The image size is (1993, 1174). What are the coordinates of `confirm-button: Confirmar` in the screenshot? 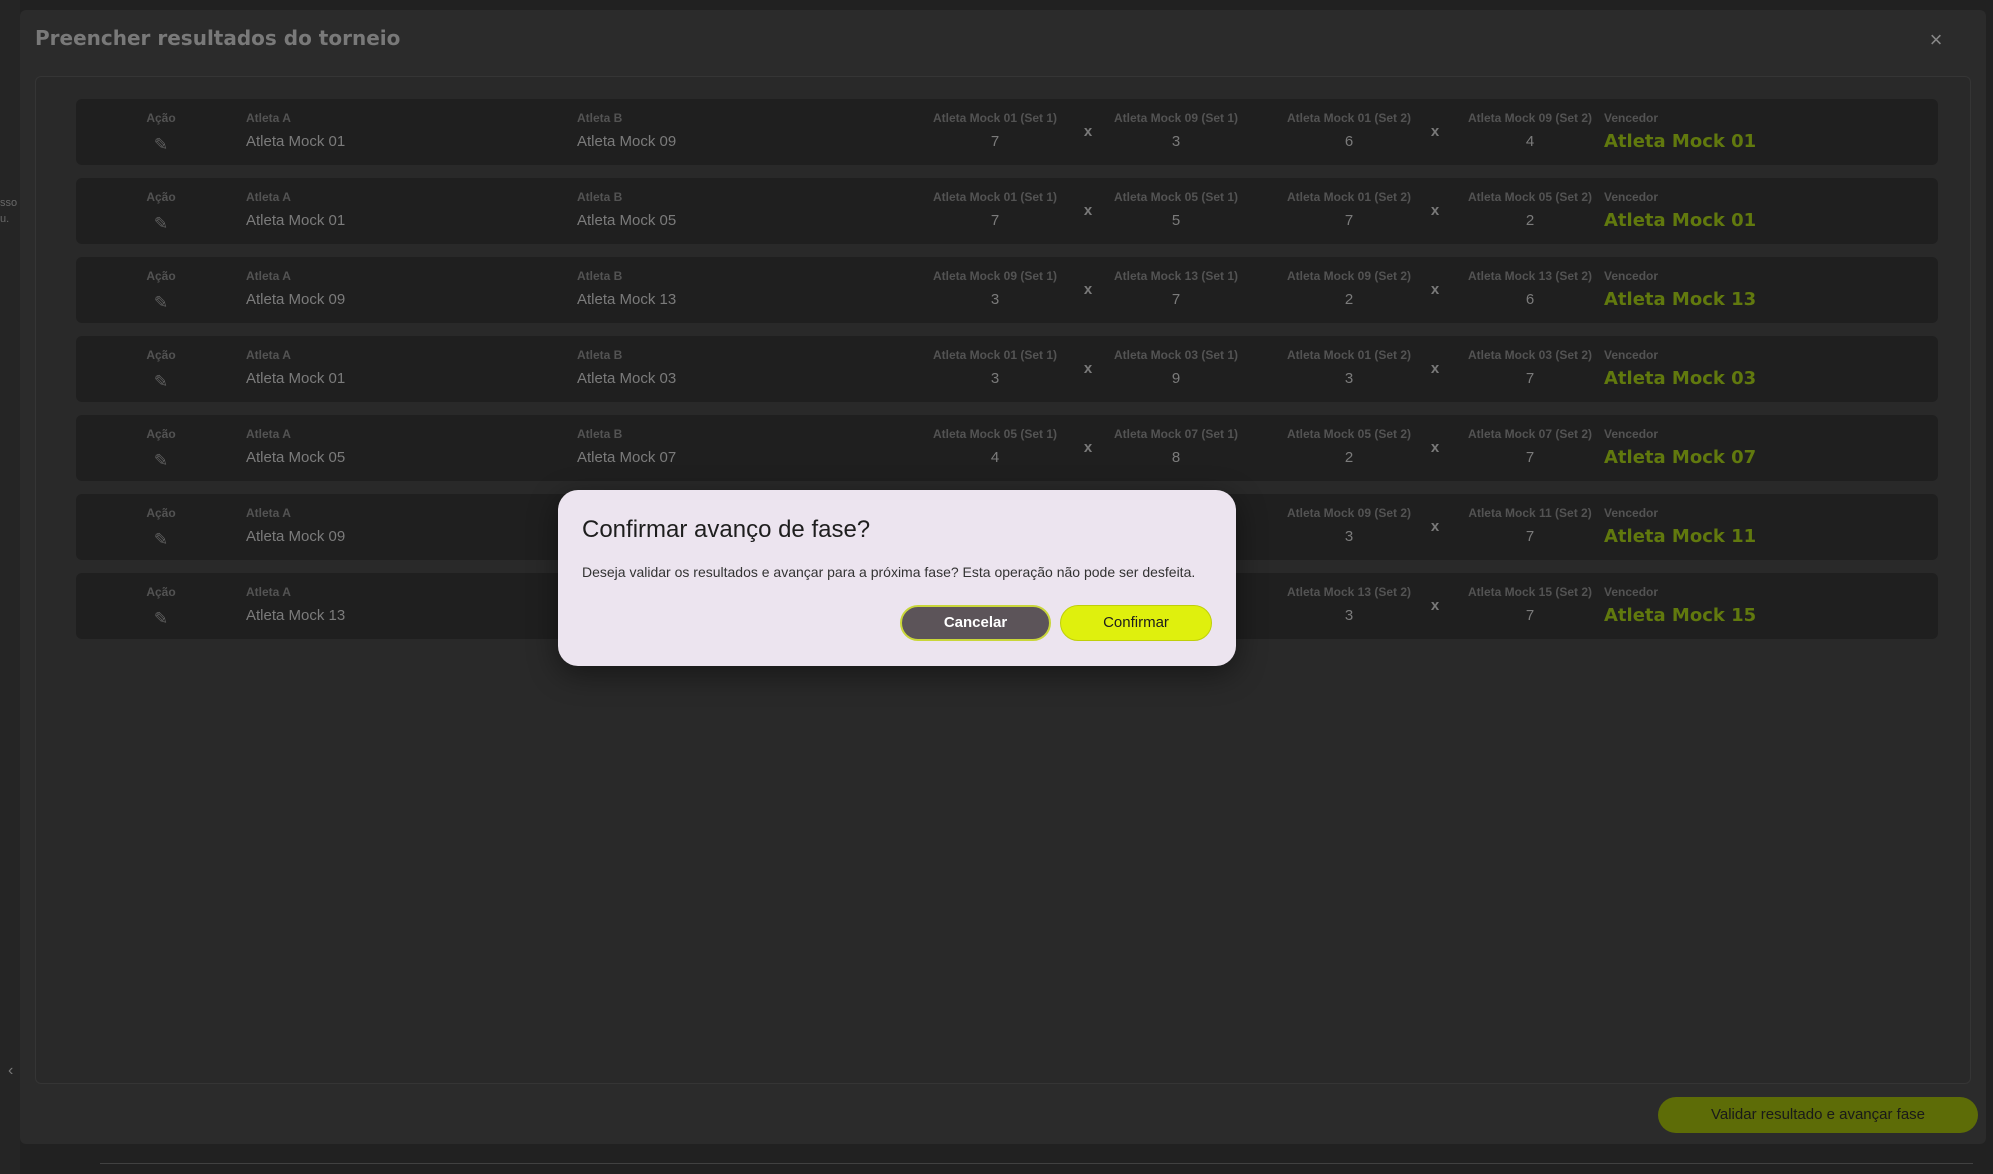 It's located at (1136, 623).